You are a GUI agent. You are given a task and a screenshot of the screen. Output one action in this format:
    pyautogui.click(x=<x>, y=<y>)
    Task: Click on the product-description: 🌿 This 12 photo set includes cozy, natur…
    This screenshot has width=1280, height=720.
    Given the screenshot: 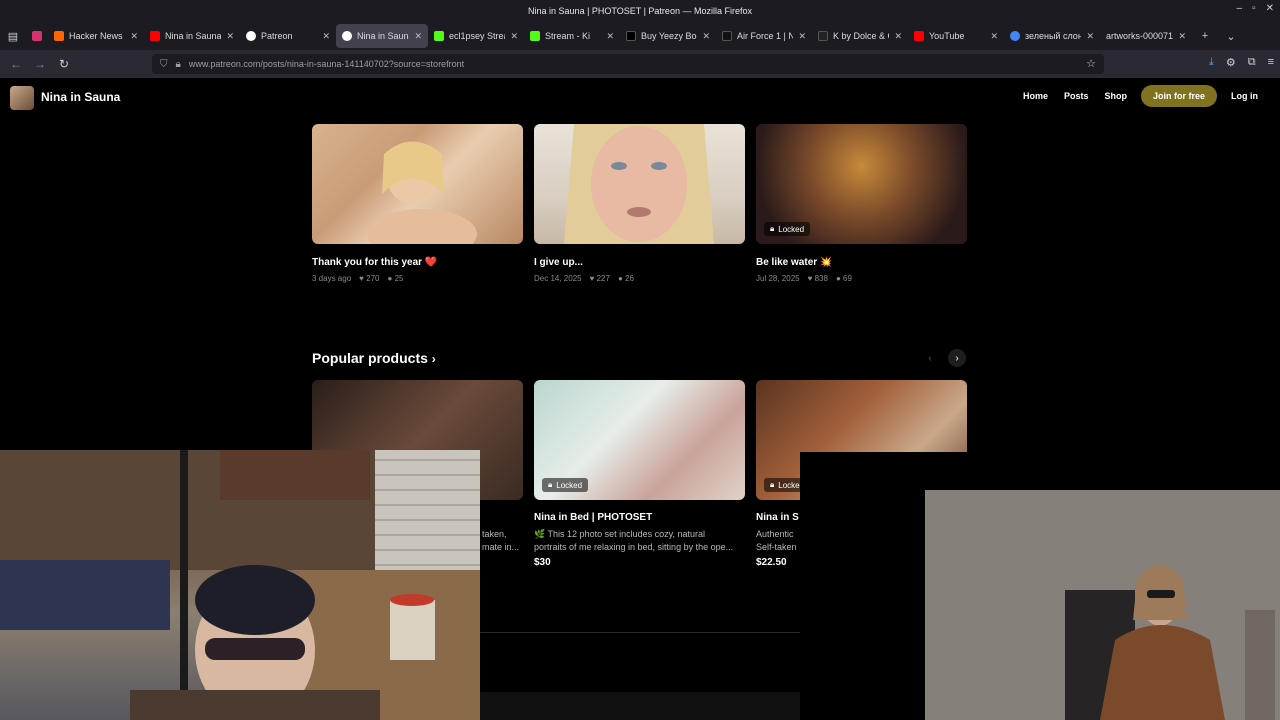 What is the action you would take?
    pyautogui.click(x=639, y=541)
    